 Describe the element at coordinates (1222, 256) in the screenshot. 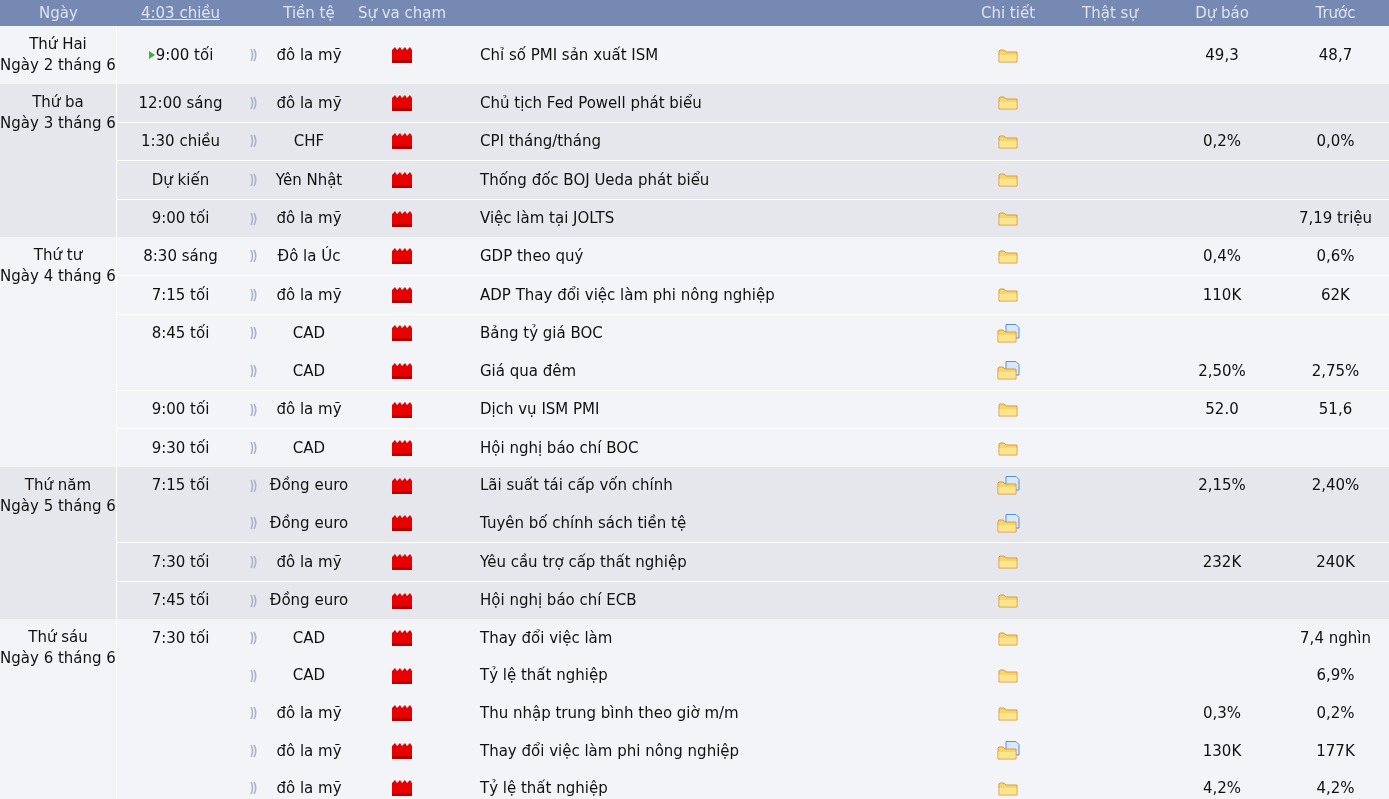

I see `forecast-value: 0,4%` at that location.